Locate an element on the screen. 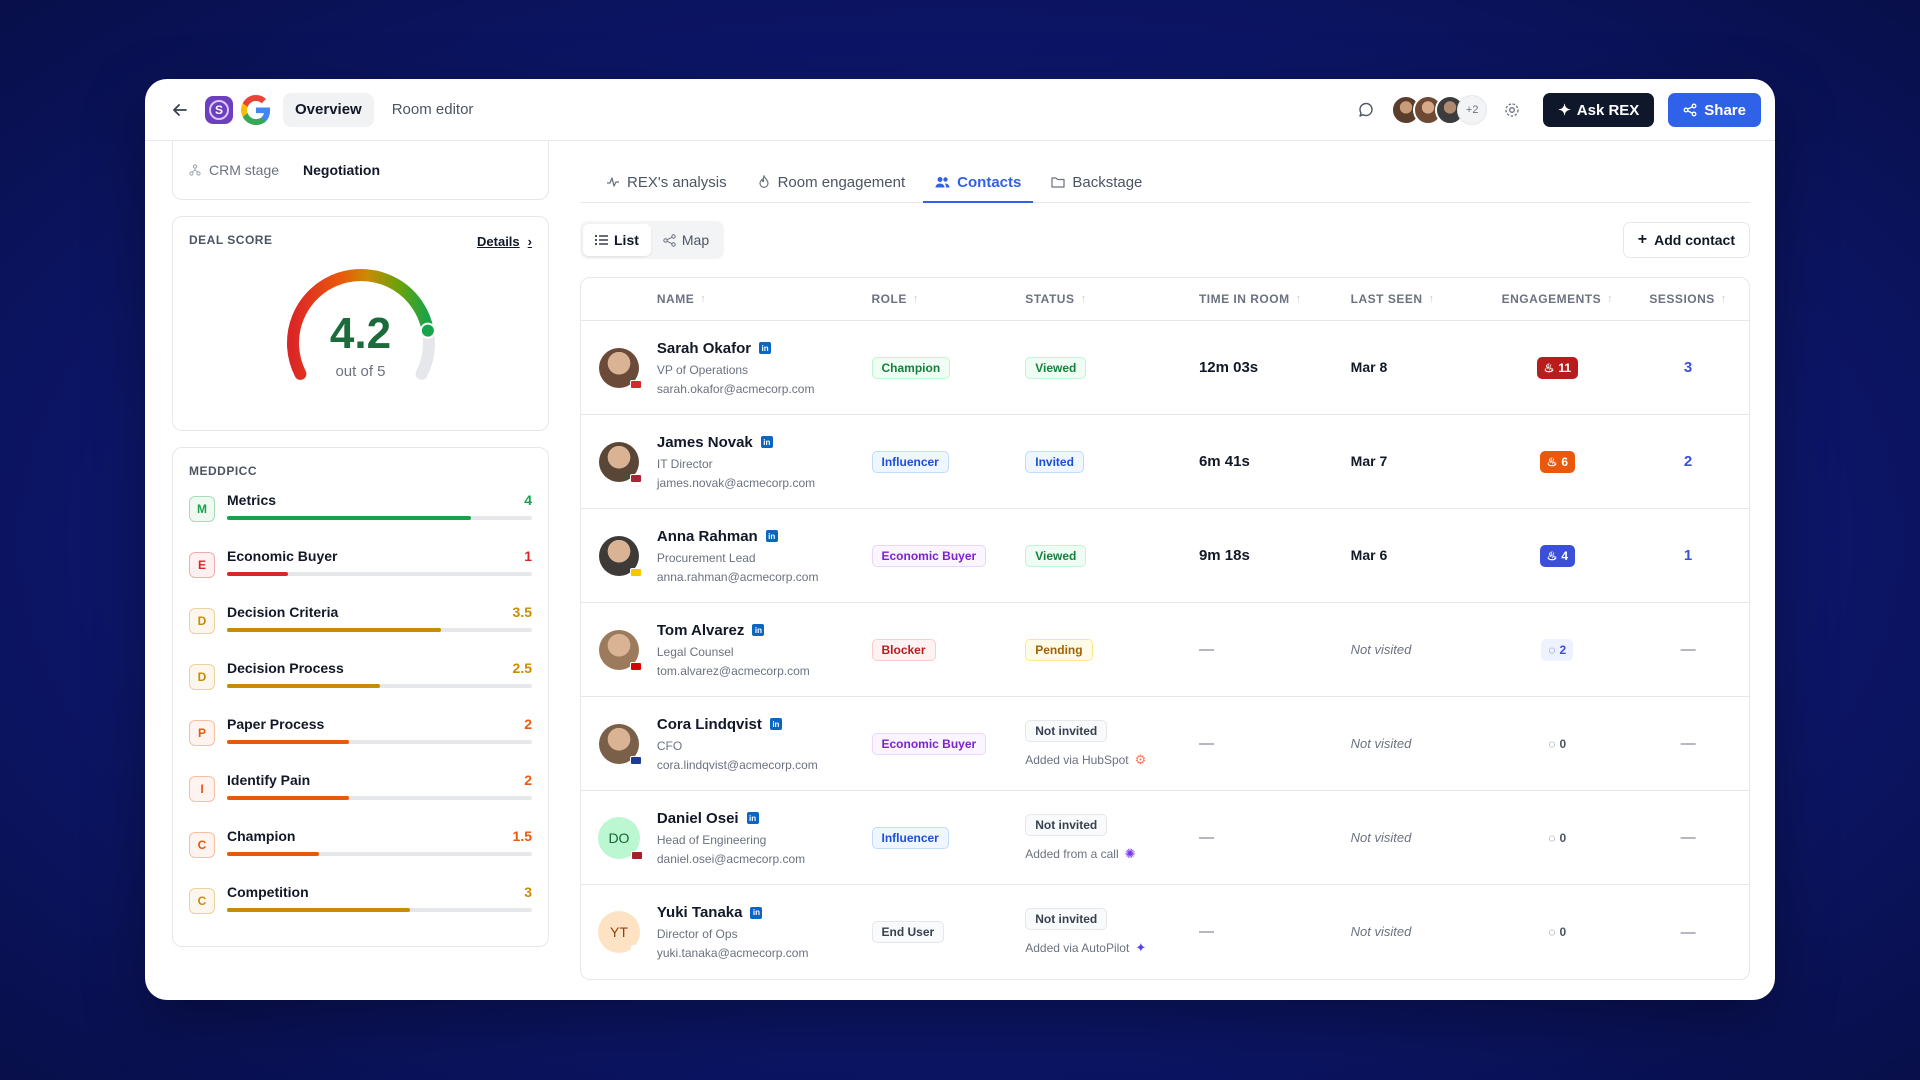  ask-rex-button: ✦ Ask REX is located at coordinates (1599, 110).